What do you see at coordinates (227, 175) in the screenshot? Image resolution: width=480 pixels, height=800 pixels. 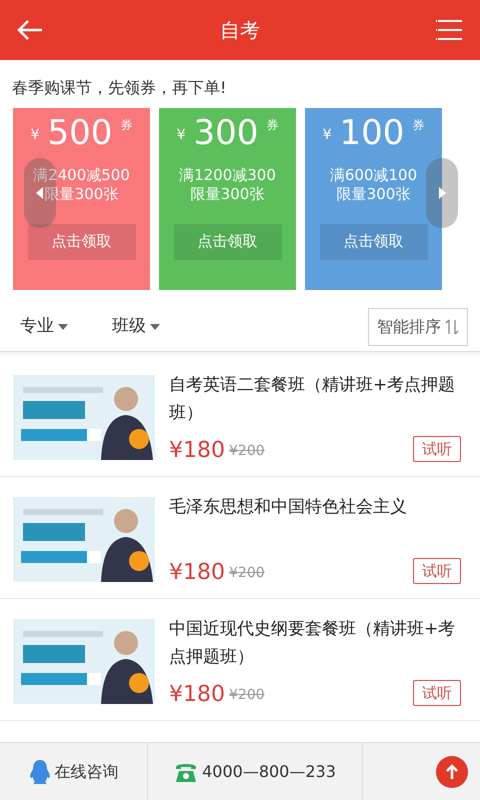 I see `coupon-condition: 满1200减300` at bounding box center [227, 175].